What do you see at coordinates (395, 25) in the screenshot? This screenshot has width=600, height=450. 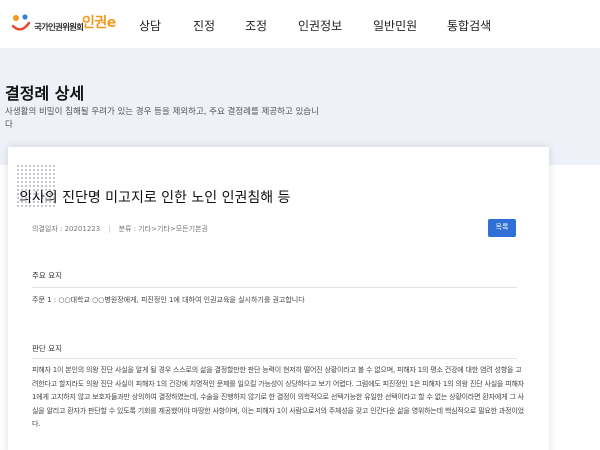 I see `nav-item-general-civil: 일반민원` at bounding box center [395, 25].